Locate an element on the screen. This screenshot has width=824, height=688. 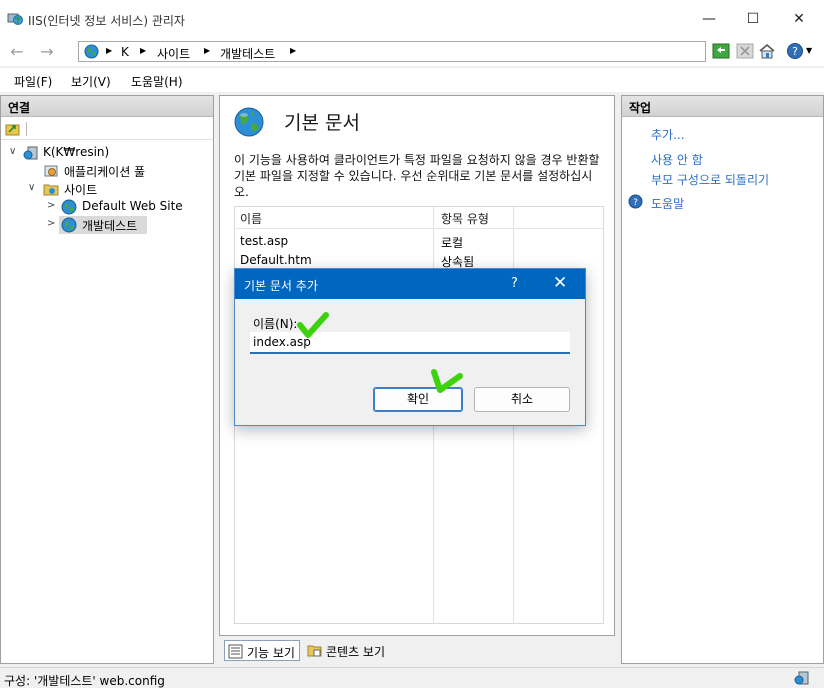
breadcrumb-sites: 사이트 is located at coordinates (173, 53).